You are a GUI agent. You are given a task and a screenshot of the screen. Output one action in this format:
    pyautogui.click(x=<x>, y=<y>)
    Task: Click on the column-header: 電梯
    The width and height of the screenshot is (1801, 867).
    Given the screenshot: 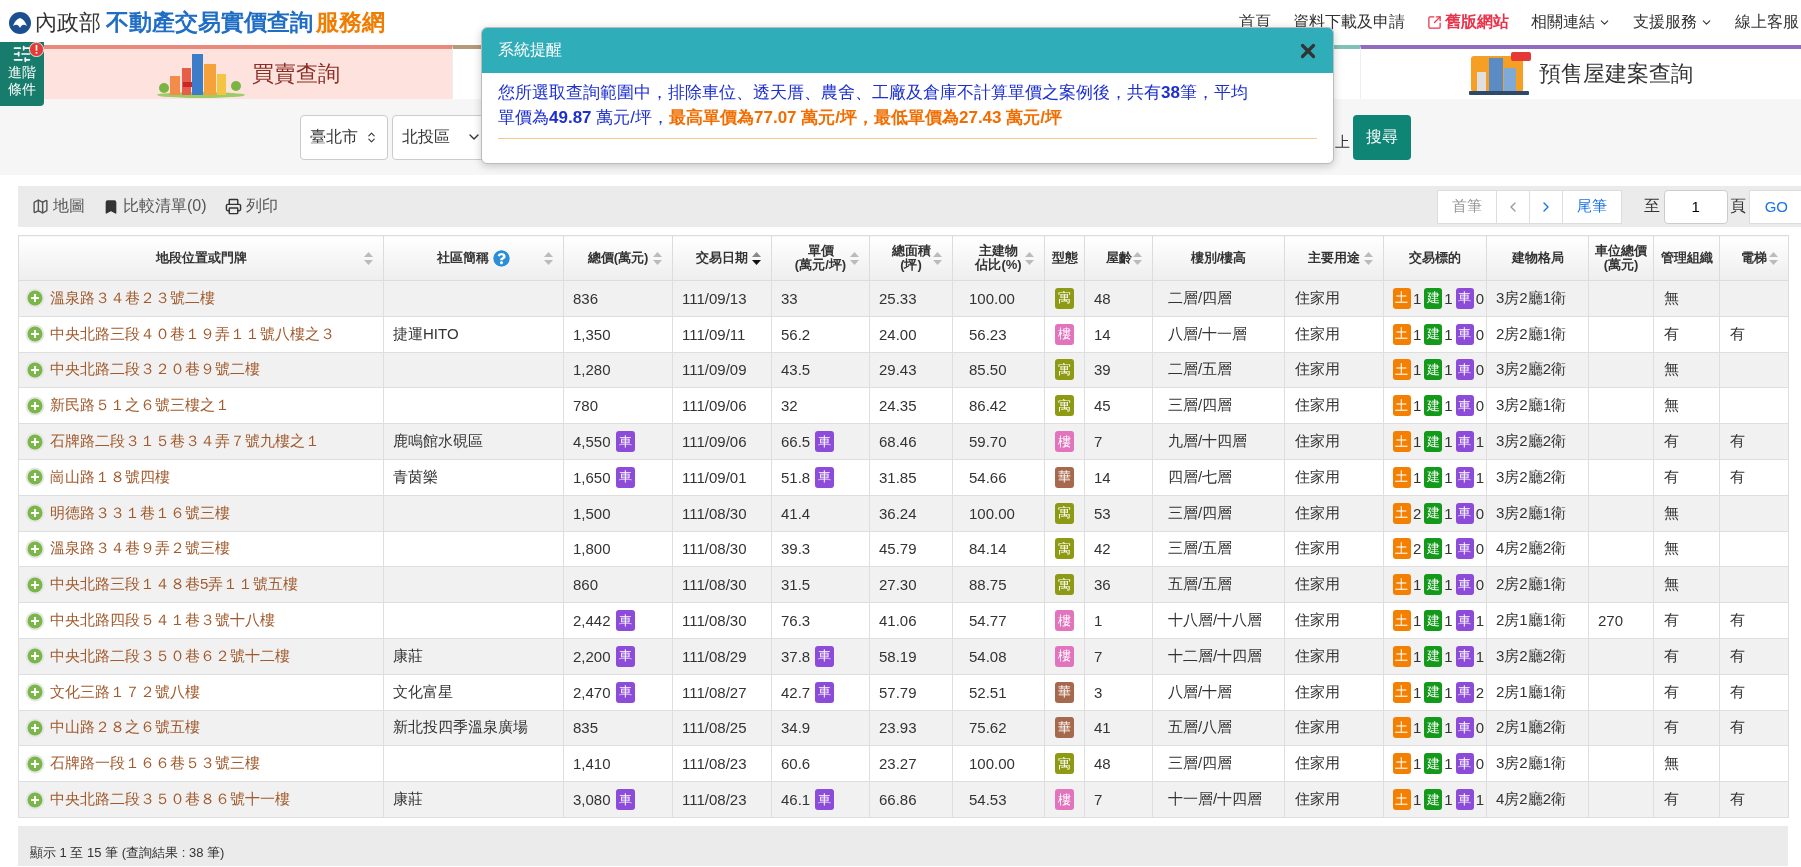 What is the action you would take?
    pyautogui.click(x=1754, y=258)
    